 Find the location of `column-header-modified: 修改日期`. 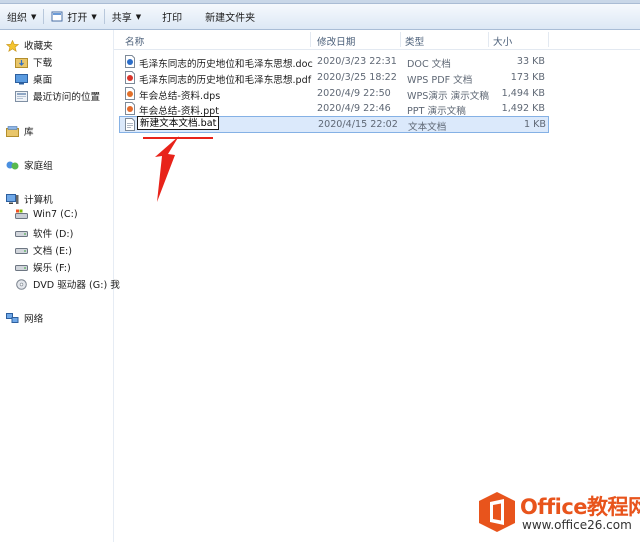

column-header-modified: 修改日期 is located at coordinates (336, 41).